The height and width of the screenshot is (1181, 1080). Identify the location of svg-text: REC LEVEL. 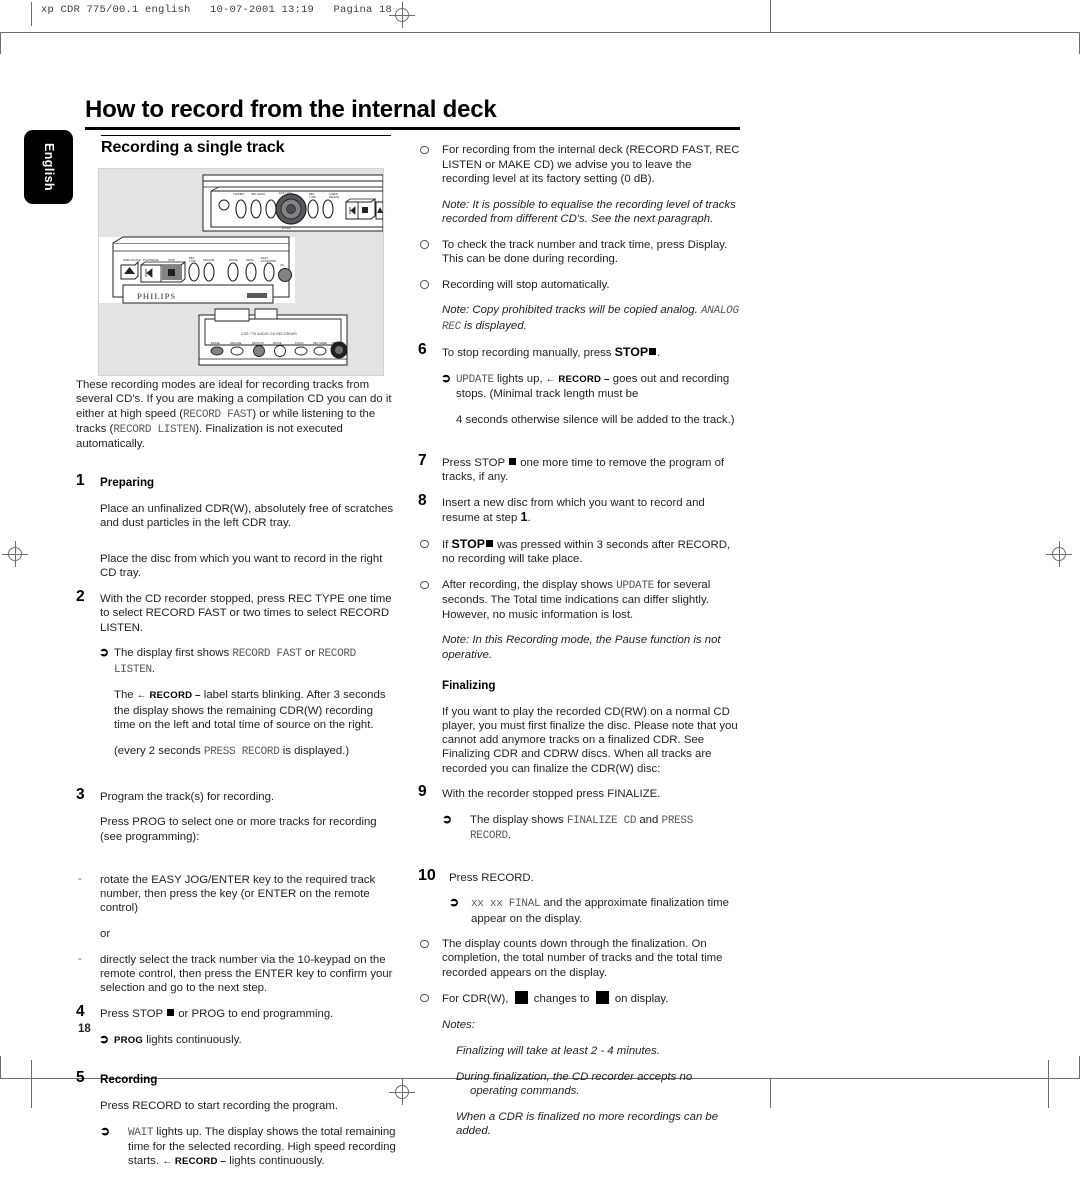
(258, 194).